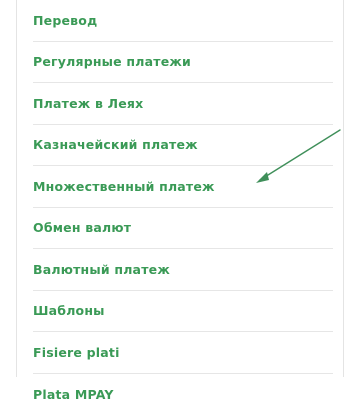  I want to click on menu-item-label: Регулярные платежи, so click(112, 61).